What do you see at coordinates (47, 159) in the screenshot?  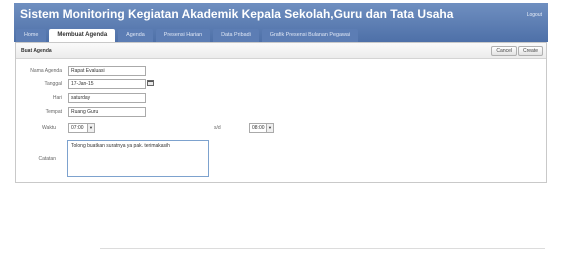 I see `catatan-label: Catatan` at bounding box center [47, 159].